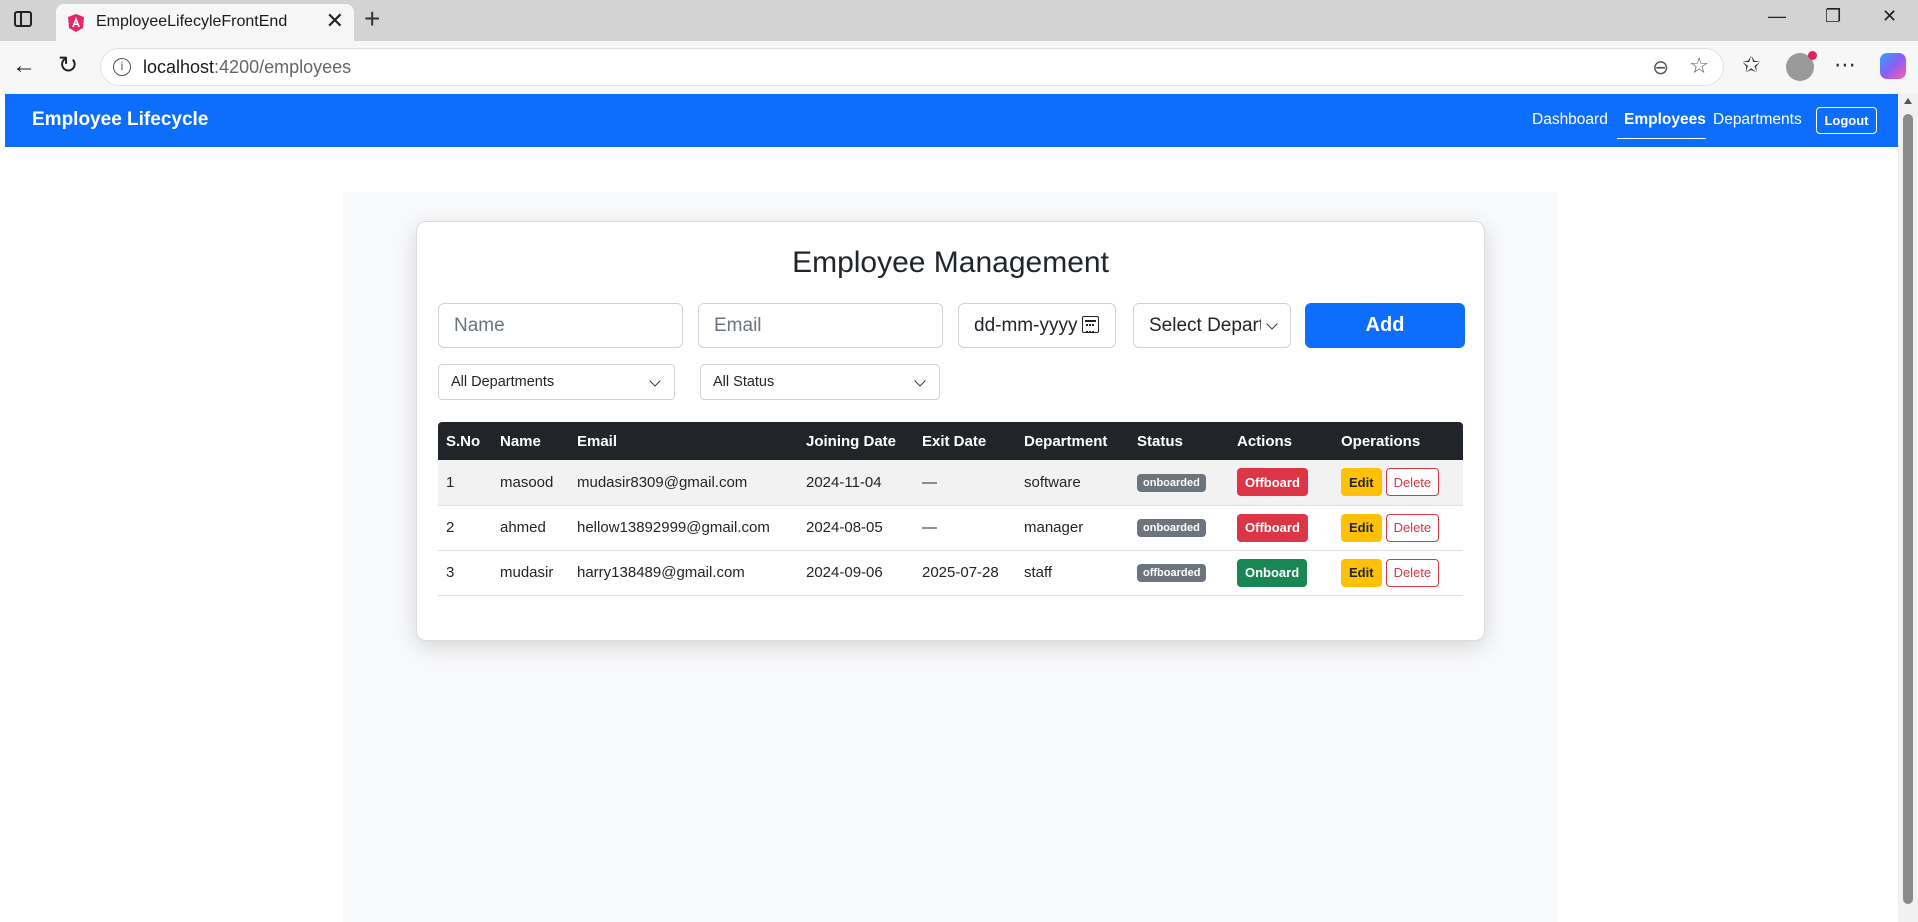 Image resolution: width=1918 pixels, height=922 pixels. What do you see at coordinates (1385, 325) in the screenshot?
I see `add-button: Add` at bounding box center [1385, 325].